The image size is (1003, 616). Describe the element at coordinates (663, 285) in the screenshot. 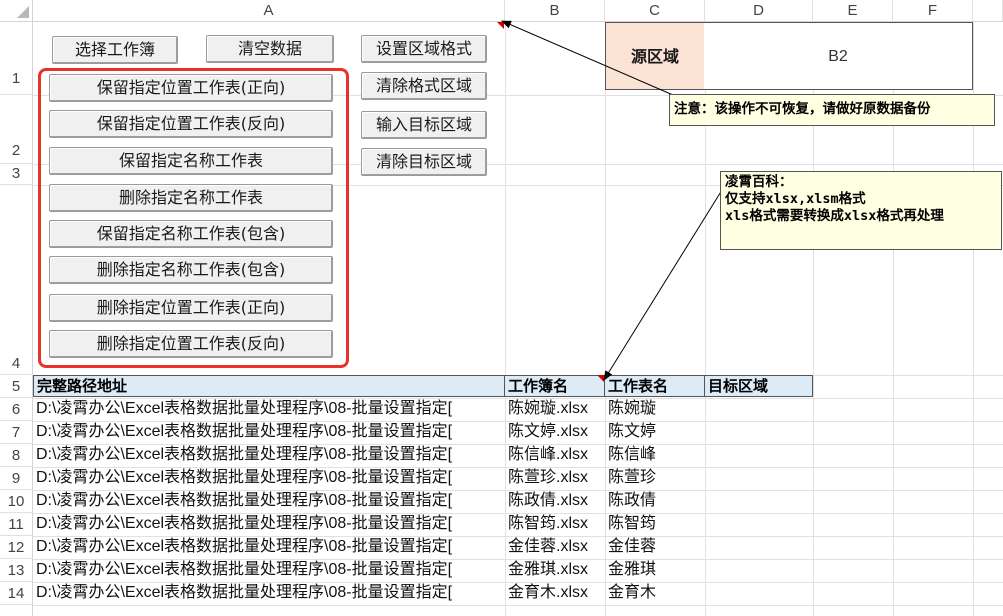

I see `info-arrow` at that location.